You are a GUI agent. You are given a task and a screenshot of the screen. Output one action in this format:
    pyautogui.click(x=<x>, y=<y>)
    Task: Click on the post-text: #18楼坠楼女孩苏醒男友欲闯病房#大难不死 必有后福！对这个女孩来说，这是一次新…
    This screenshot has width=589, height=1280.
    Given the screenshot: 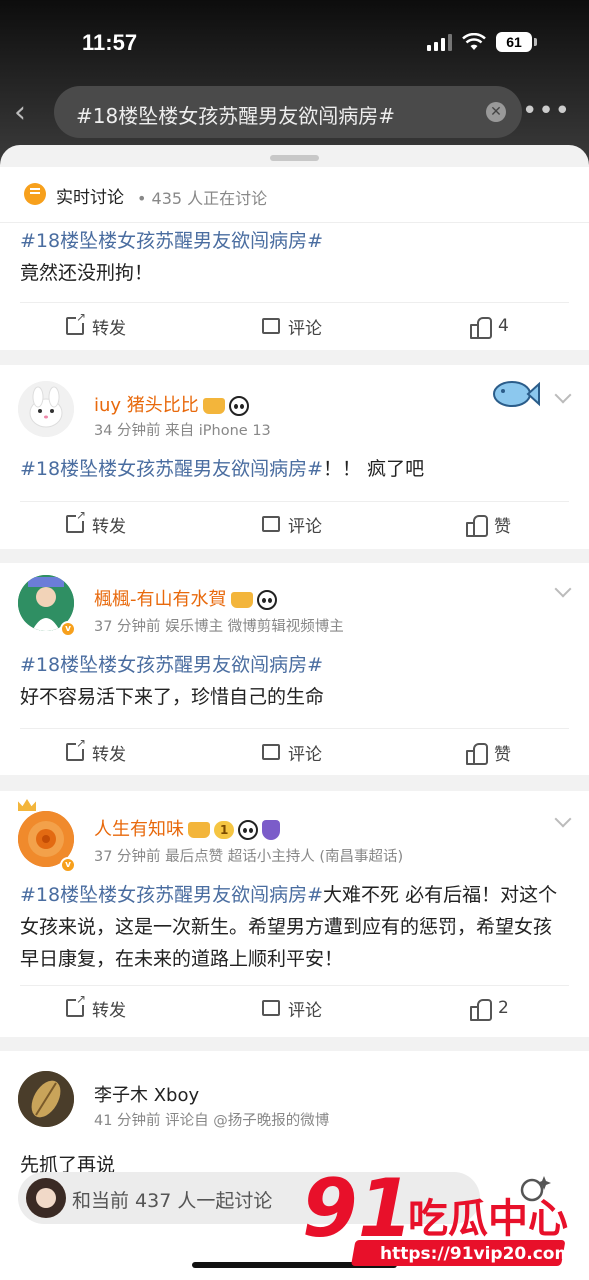 What is the action you would take?
    pyautogui.click(x=294, y=927)
    